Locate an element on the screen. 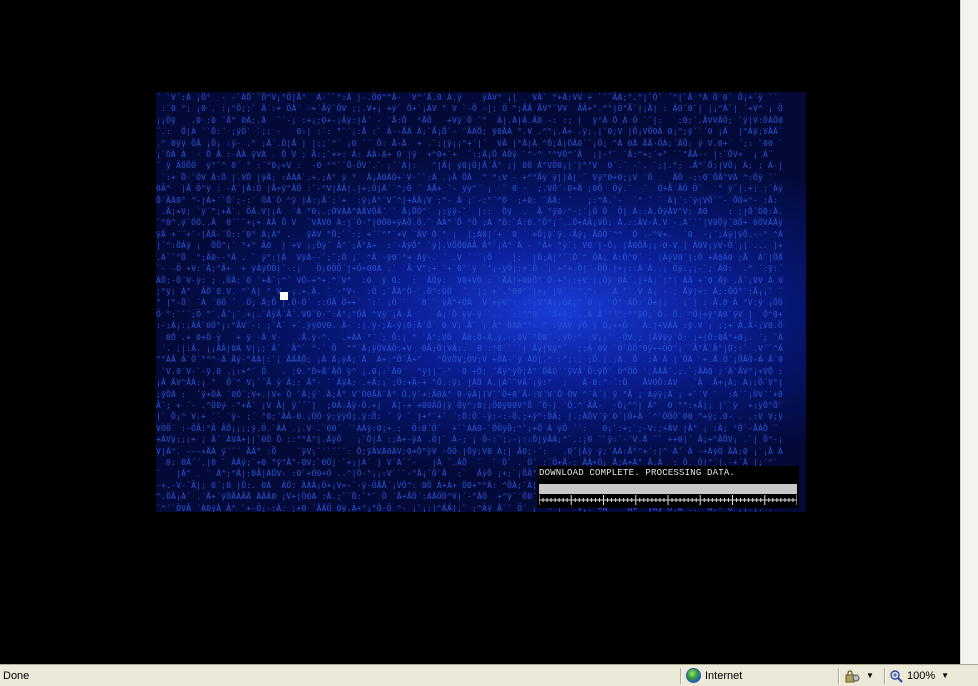 Image resolution: width=978 pixels, height=686 pixels. status-bar: Done Internet ▼ 100% ▼ is located at coordinates (489, 675).